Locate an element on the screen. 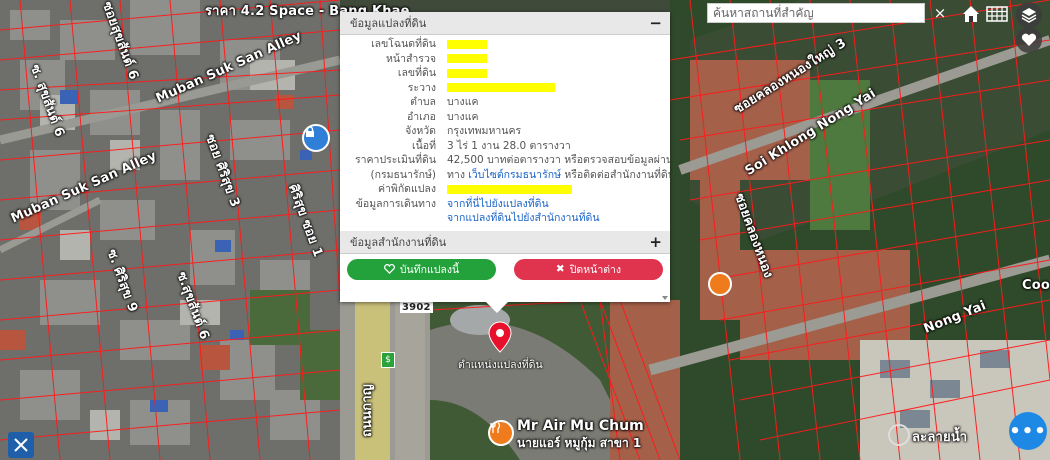 This screenshot has height=460, width=1050. info-row-key is located at coordinates (393, 218).